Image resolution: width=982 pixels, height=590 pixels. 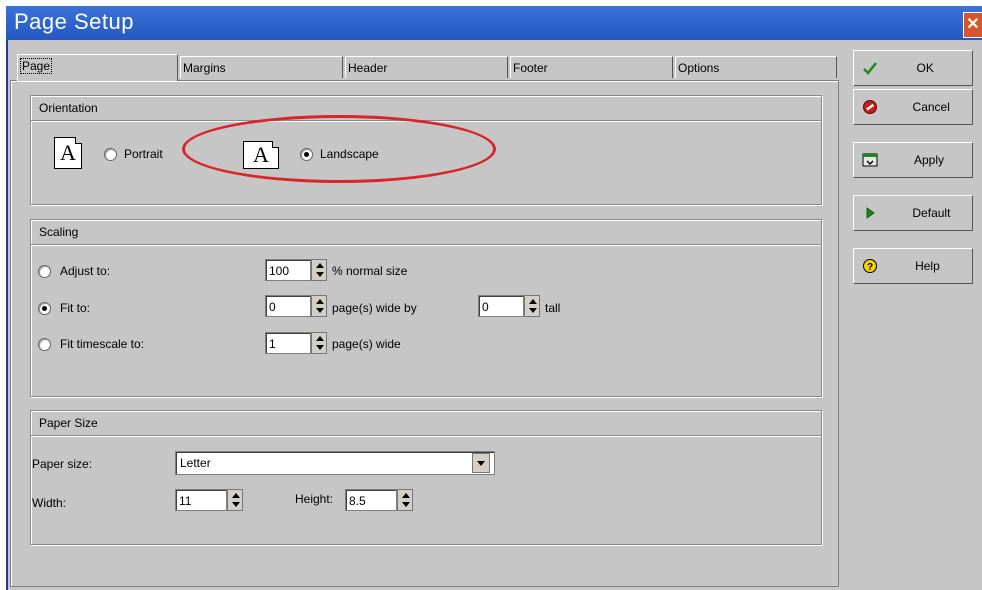 I want to click on cancel-label: Cancel, so click(x=931, y=107).